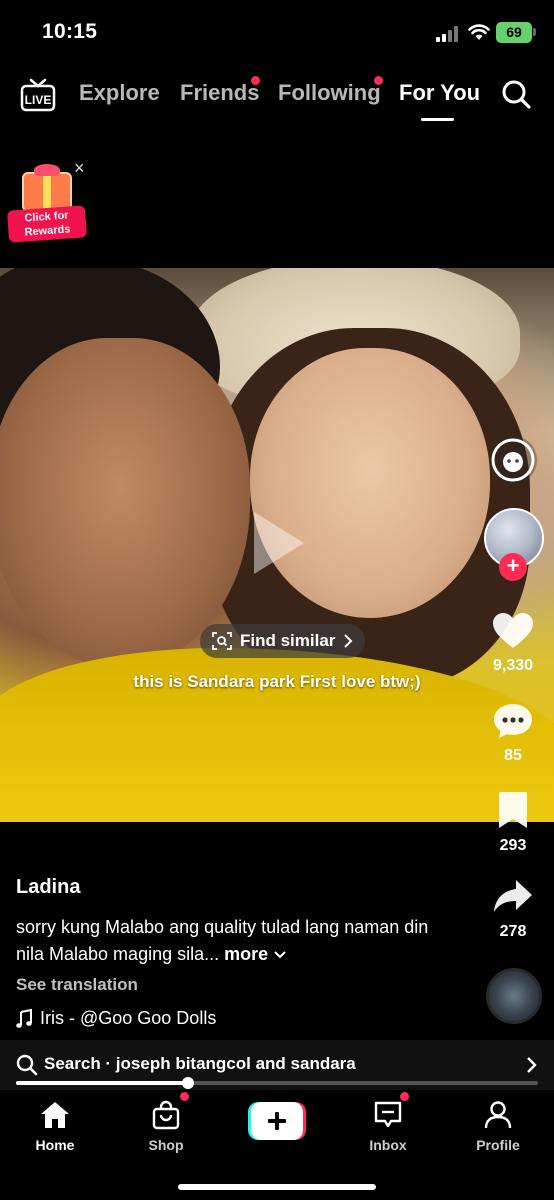  I want to click on inbox-icon, so click(388, 1114).